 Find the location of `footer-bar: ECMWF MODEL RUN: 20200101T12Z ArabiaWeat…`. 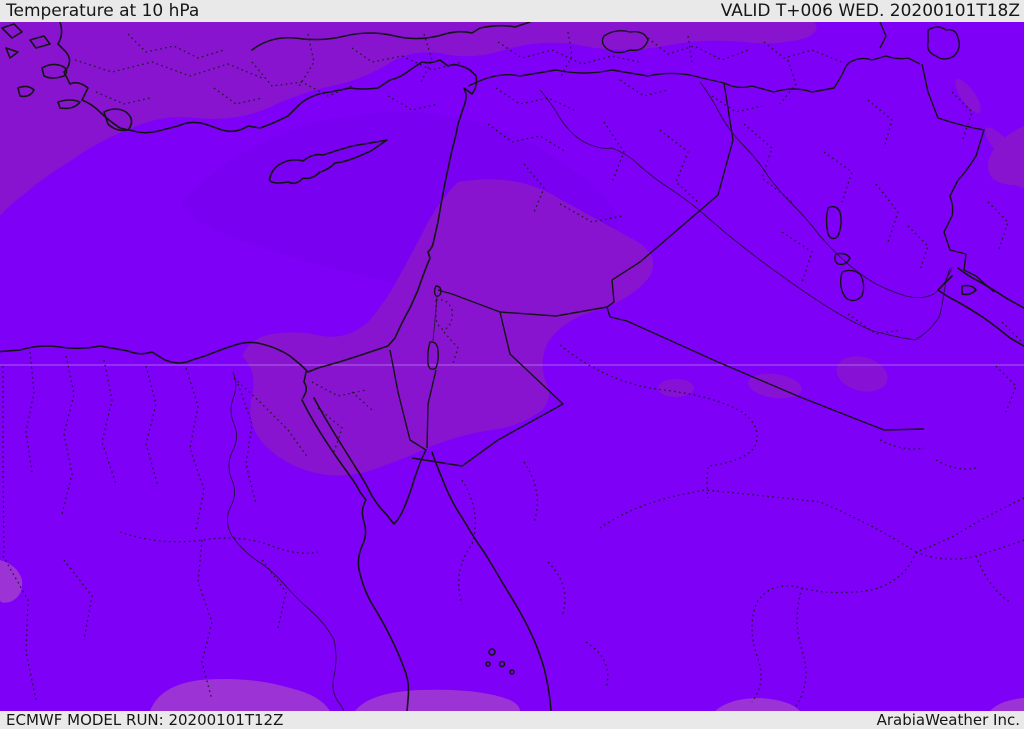

footer-bar: ECMWF MODEL RUN: 20200101T12Z ArabiaWeat… is located at coordinates (512, 720).